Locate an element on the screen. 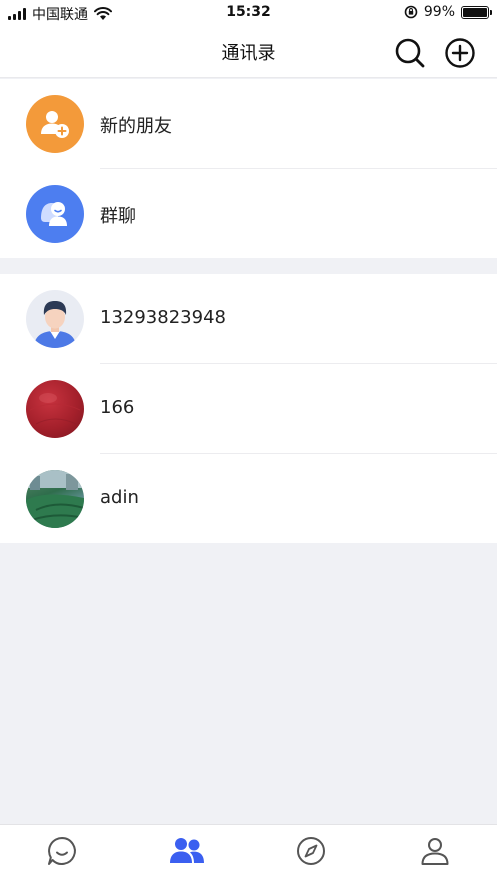 The image size is (497, 883). add-circle-icon is located at coordinates (460, 53).